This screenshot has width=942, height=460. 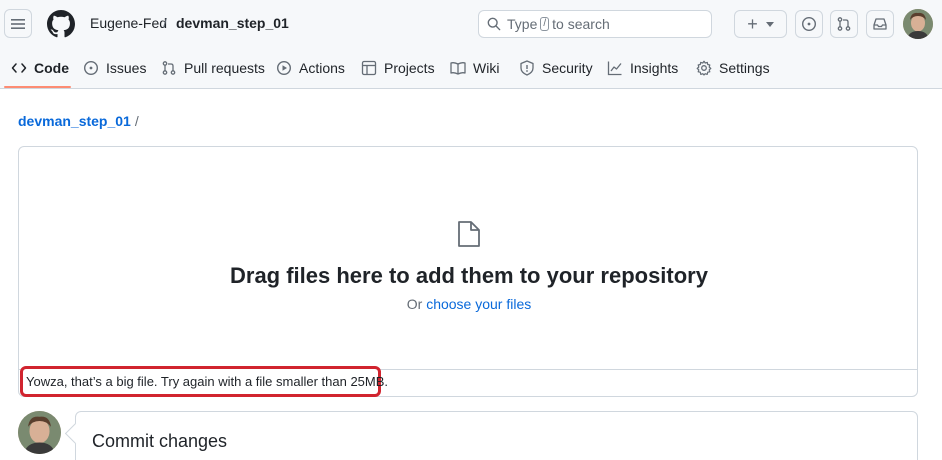 What do you see at coordinates (478, 304) in the screenshot?
I see `choose-files-link: choose your files` at bounding box center [478, 304].